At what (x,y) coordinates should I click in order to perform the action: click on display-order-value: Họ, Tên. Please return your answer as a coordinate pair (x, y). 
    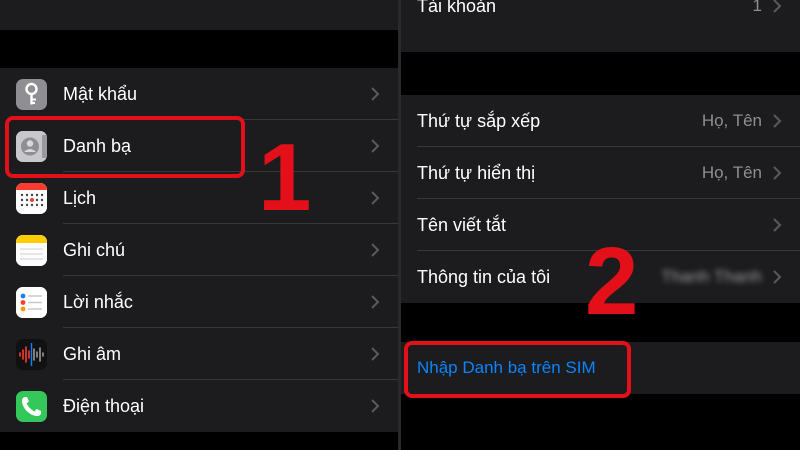
    Looking at the image, I should click on (731, 172).